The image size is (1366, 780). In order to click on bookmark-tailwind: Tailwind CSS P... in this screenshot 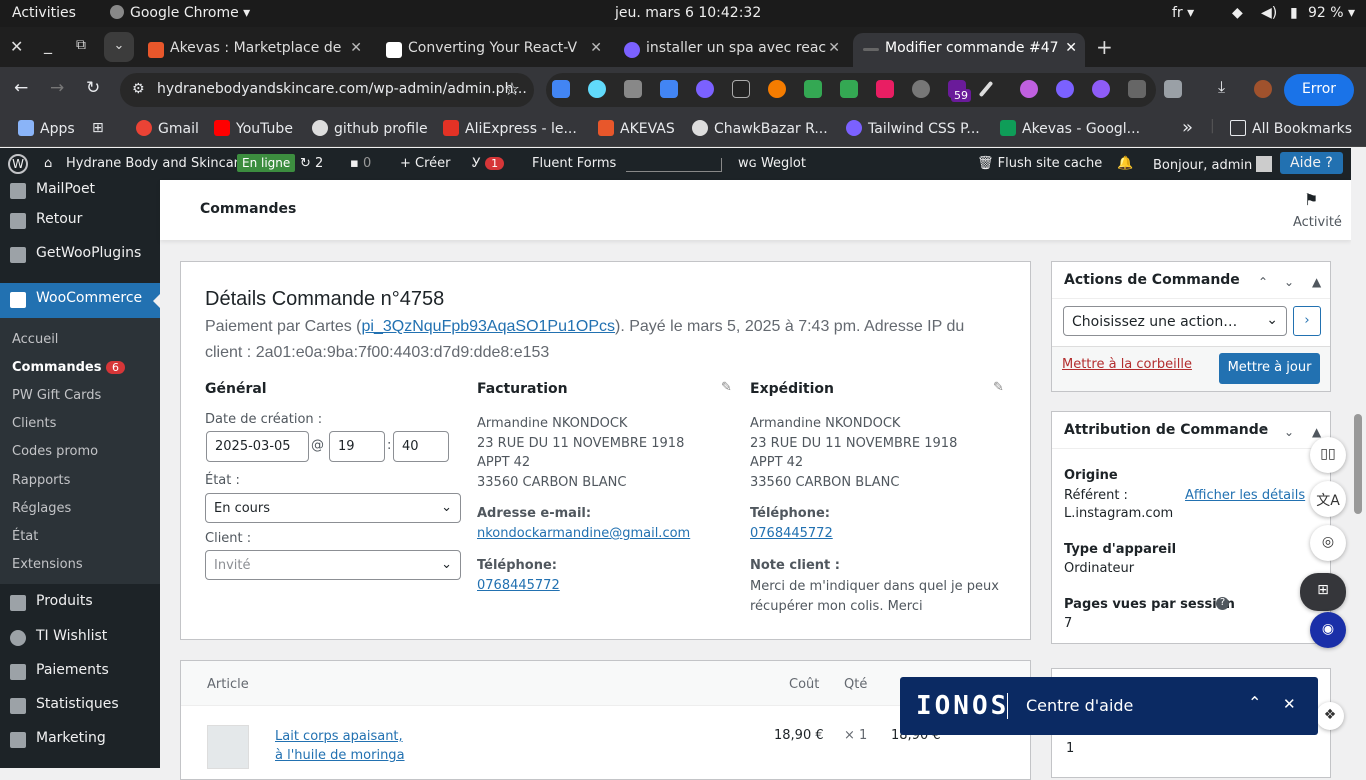, I will do `click(913, 128)`.